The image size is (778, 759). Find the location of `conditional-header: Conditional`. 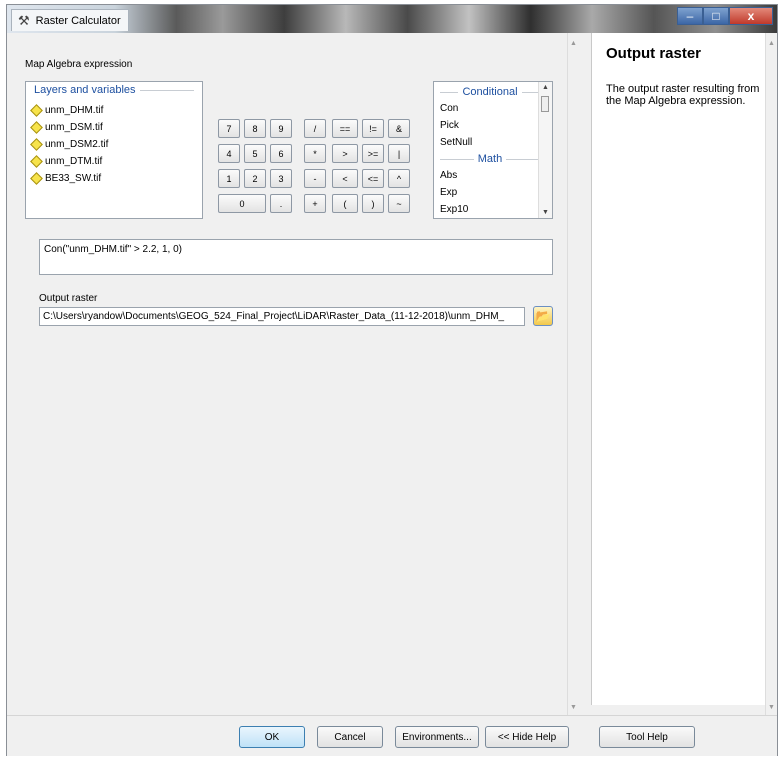

conditional-header: Conditional is located at coordinates (490, 92).